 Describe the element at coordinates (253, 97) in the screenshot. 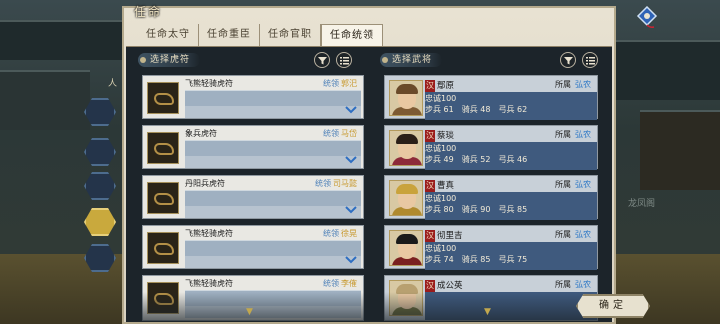

I see `tally-card: 飞熊轻骑虎符 统领 郭汜` at that location.